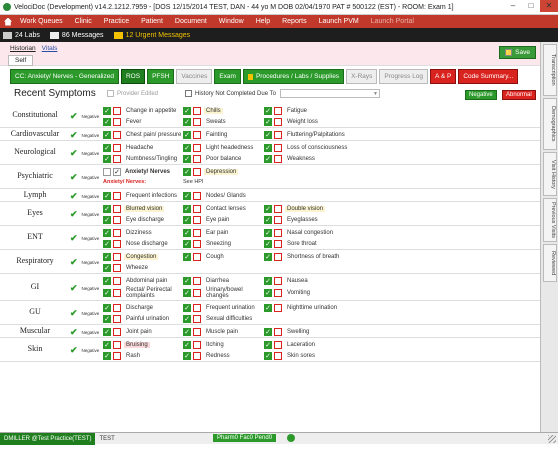  I want to click on history-not-completed-checkbox: History Not Completed Due To, so click(230, 93).